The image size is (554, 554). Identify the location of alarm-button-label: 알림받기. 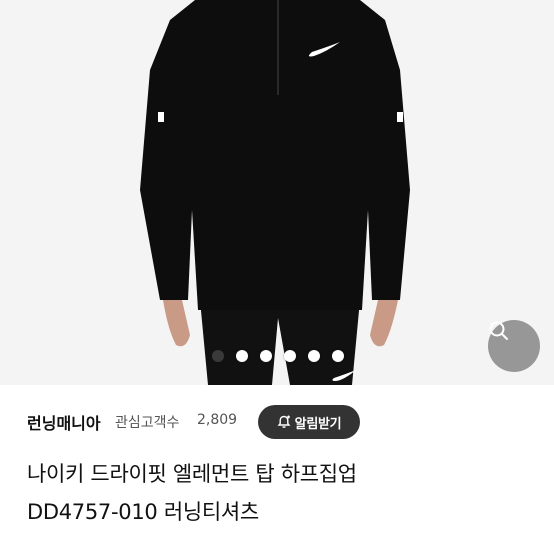
(318, 424).